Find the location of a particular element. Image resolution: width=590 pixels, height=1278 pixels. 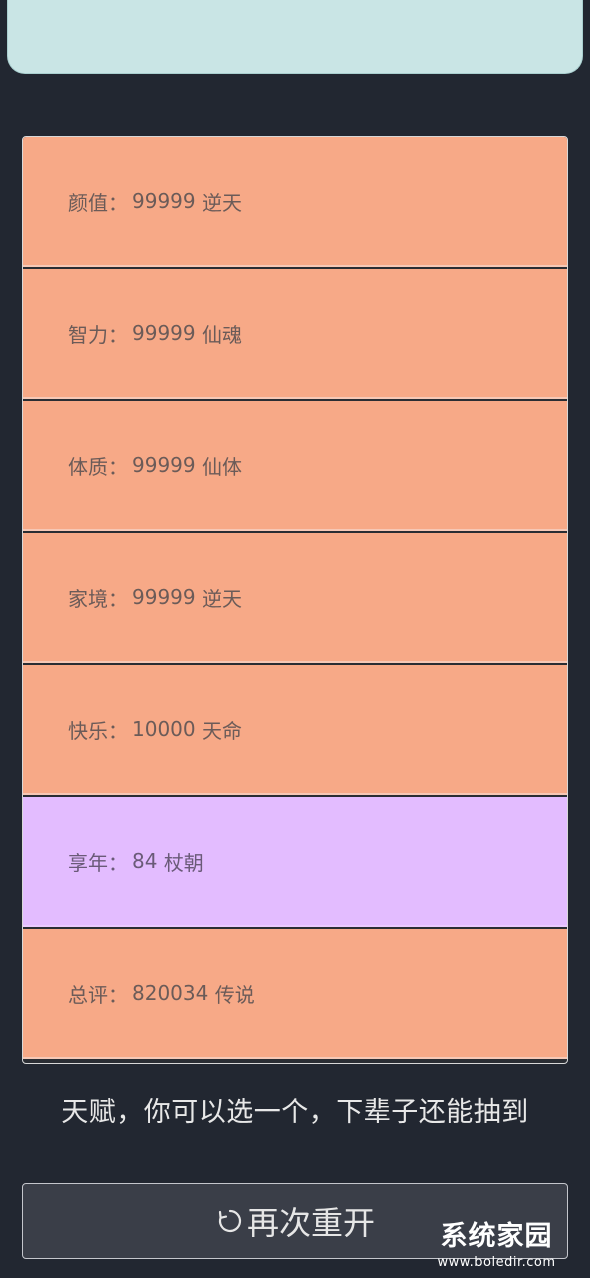

stat-label: 体质 is located at coordinates (88, 466).